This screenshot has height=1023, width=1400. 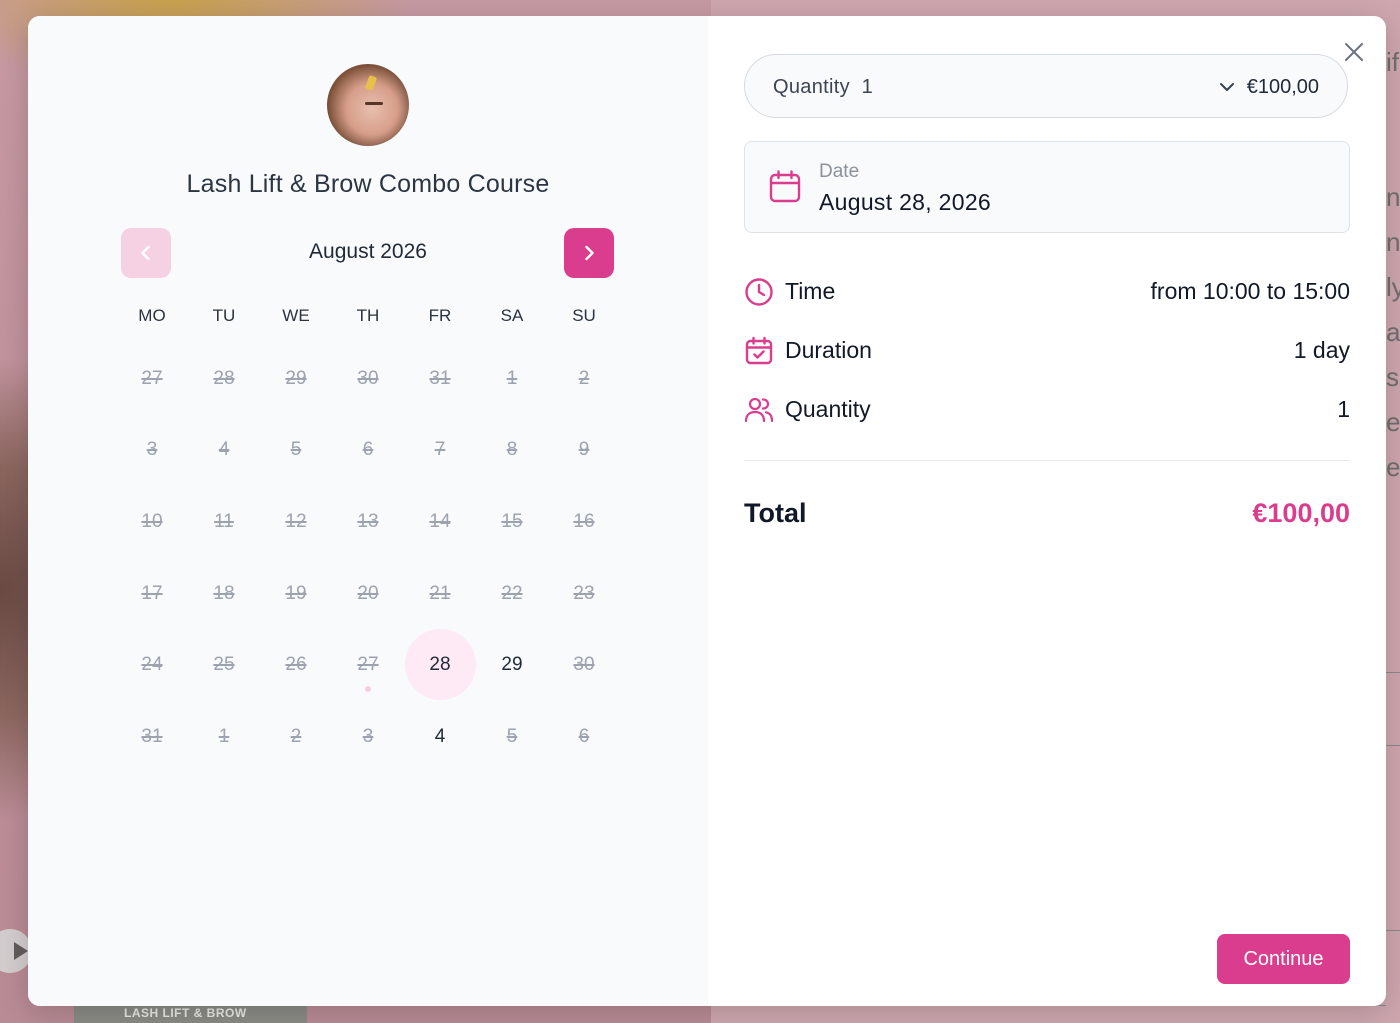 What do you see at coordinates (224, 379) in the screenshot?
I see `calendar-day: 28` at bounding box center [224, 379].